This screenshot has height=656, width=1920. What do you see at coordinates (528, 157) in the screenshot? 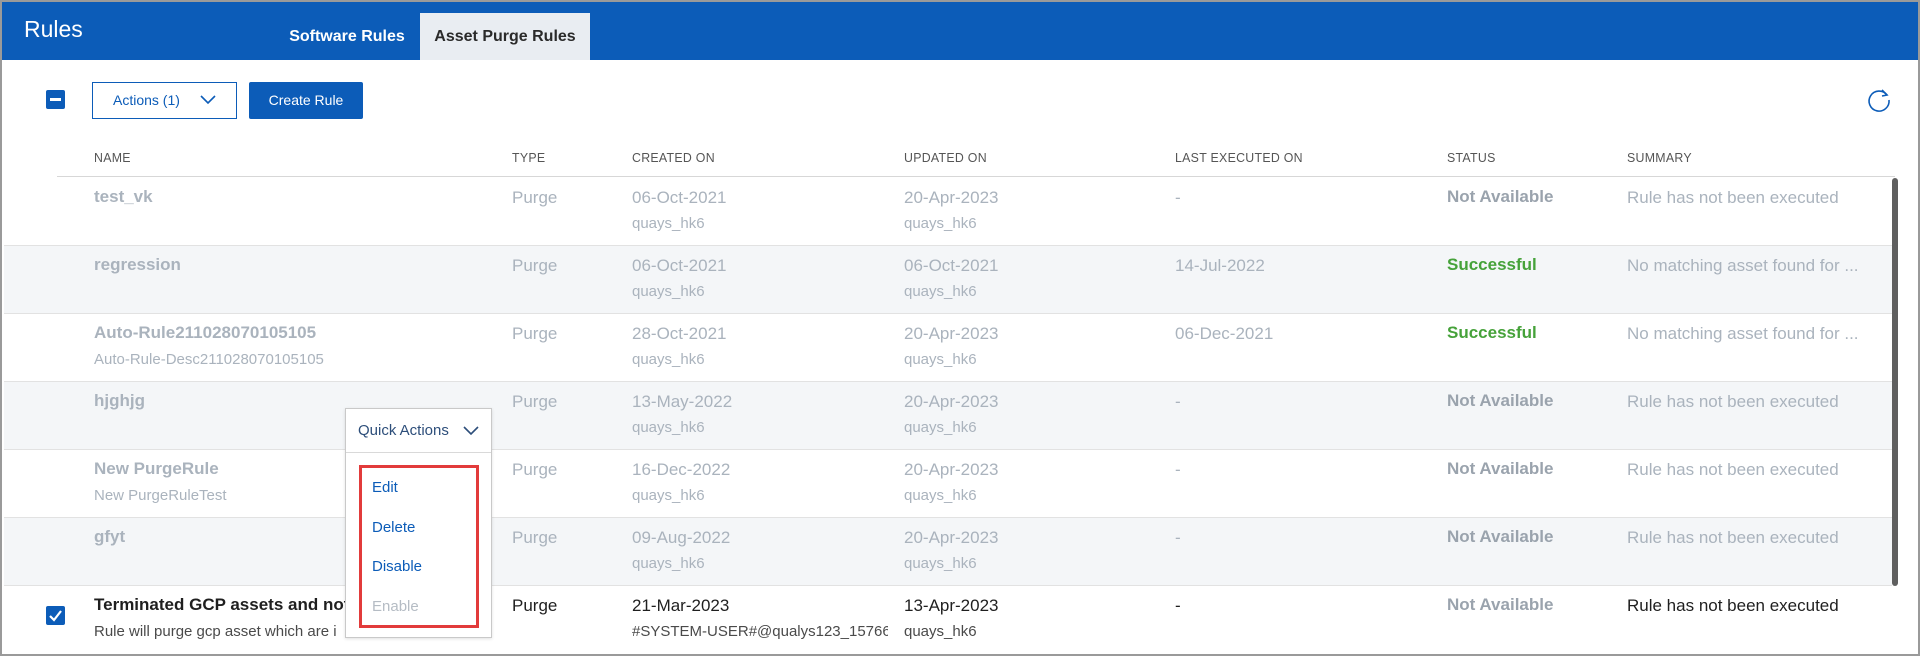
I see `column-header-type: TYPE` at bounding box center [528, 157].